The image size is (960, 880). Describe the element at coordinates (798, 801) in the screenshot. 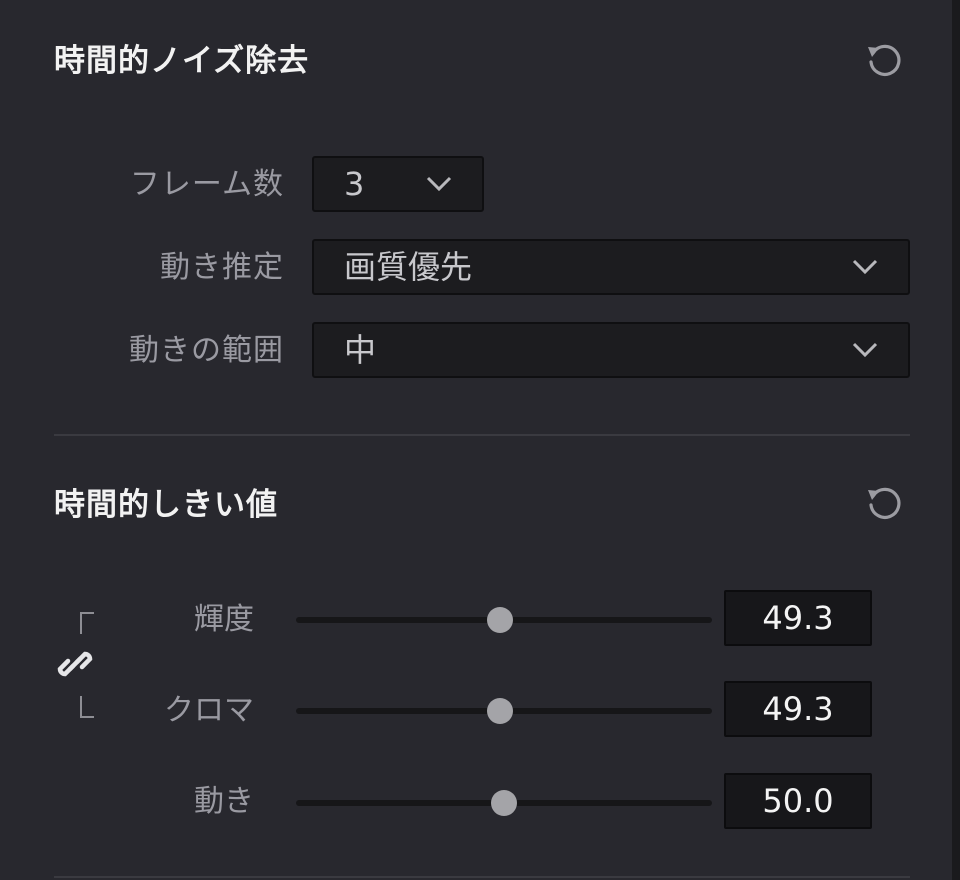

I see `motion-value-input: 50.0` at that location.